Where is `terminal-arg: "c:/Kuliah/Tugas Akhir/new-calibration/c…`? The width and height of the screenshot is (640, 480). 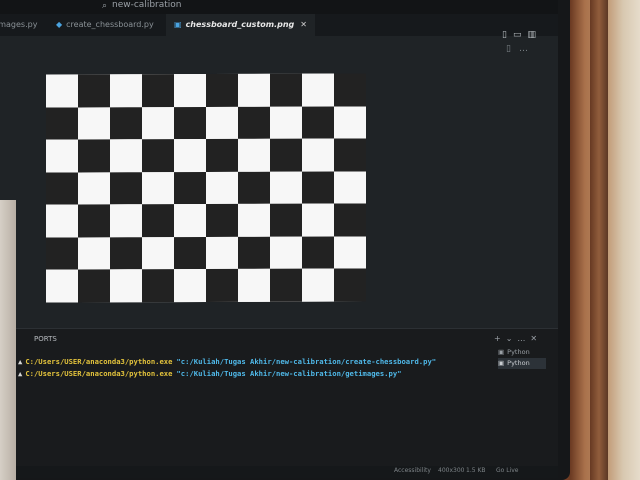
terminal-arg: "c:/Kuliah/Tugas Akhir/new-calibration/c… is located at coordinates (306, 361).